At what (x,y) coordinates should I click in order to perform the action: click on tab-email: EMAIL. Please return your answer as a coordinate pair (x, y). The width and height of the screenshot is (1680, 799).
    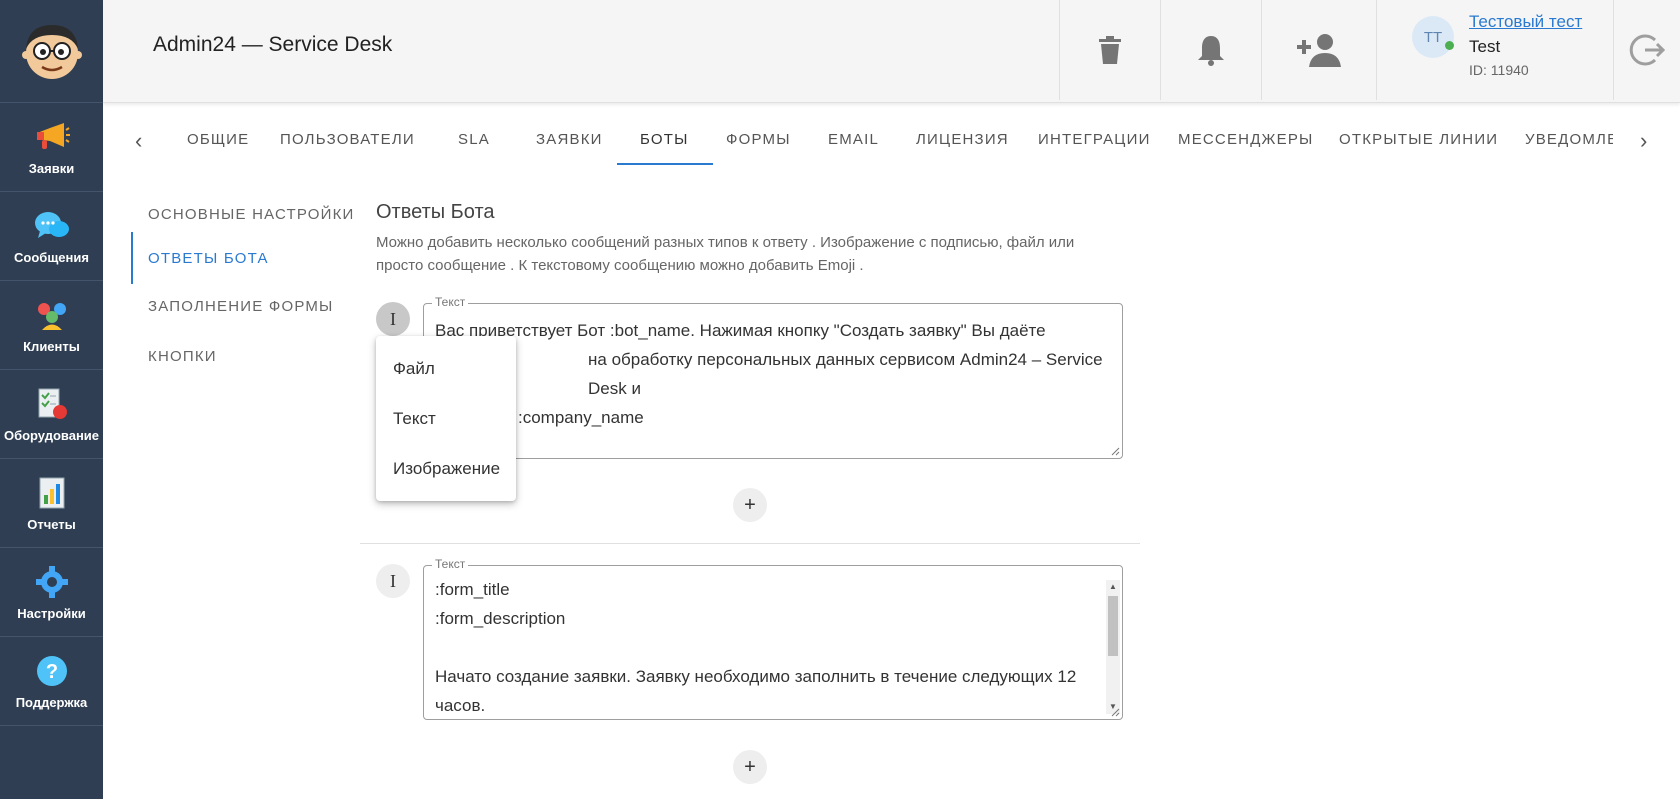
    Looking at the image, I should click on (853, 139).